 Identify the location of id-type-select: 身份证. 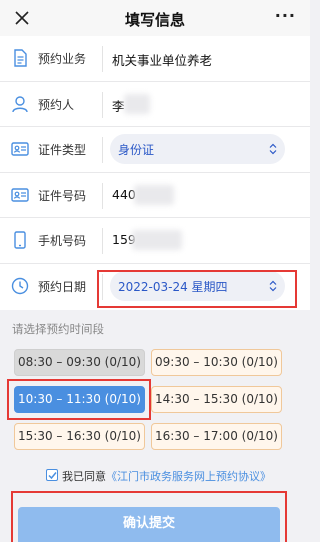
(197, 149).